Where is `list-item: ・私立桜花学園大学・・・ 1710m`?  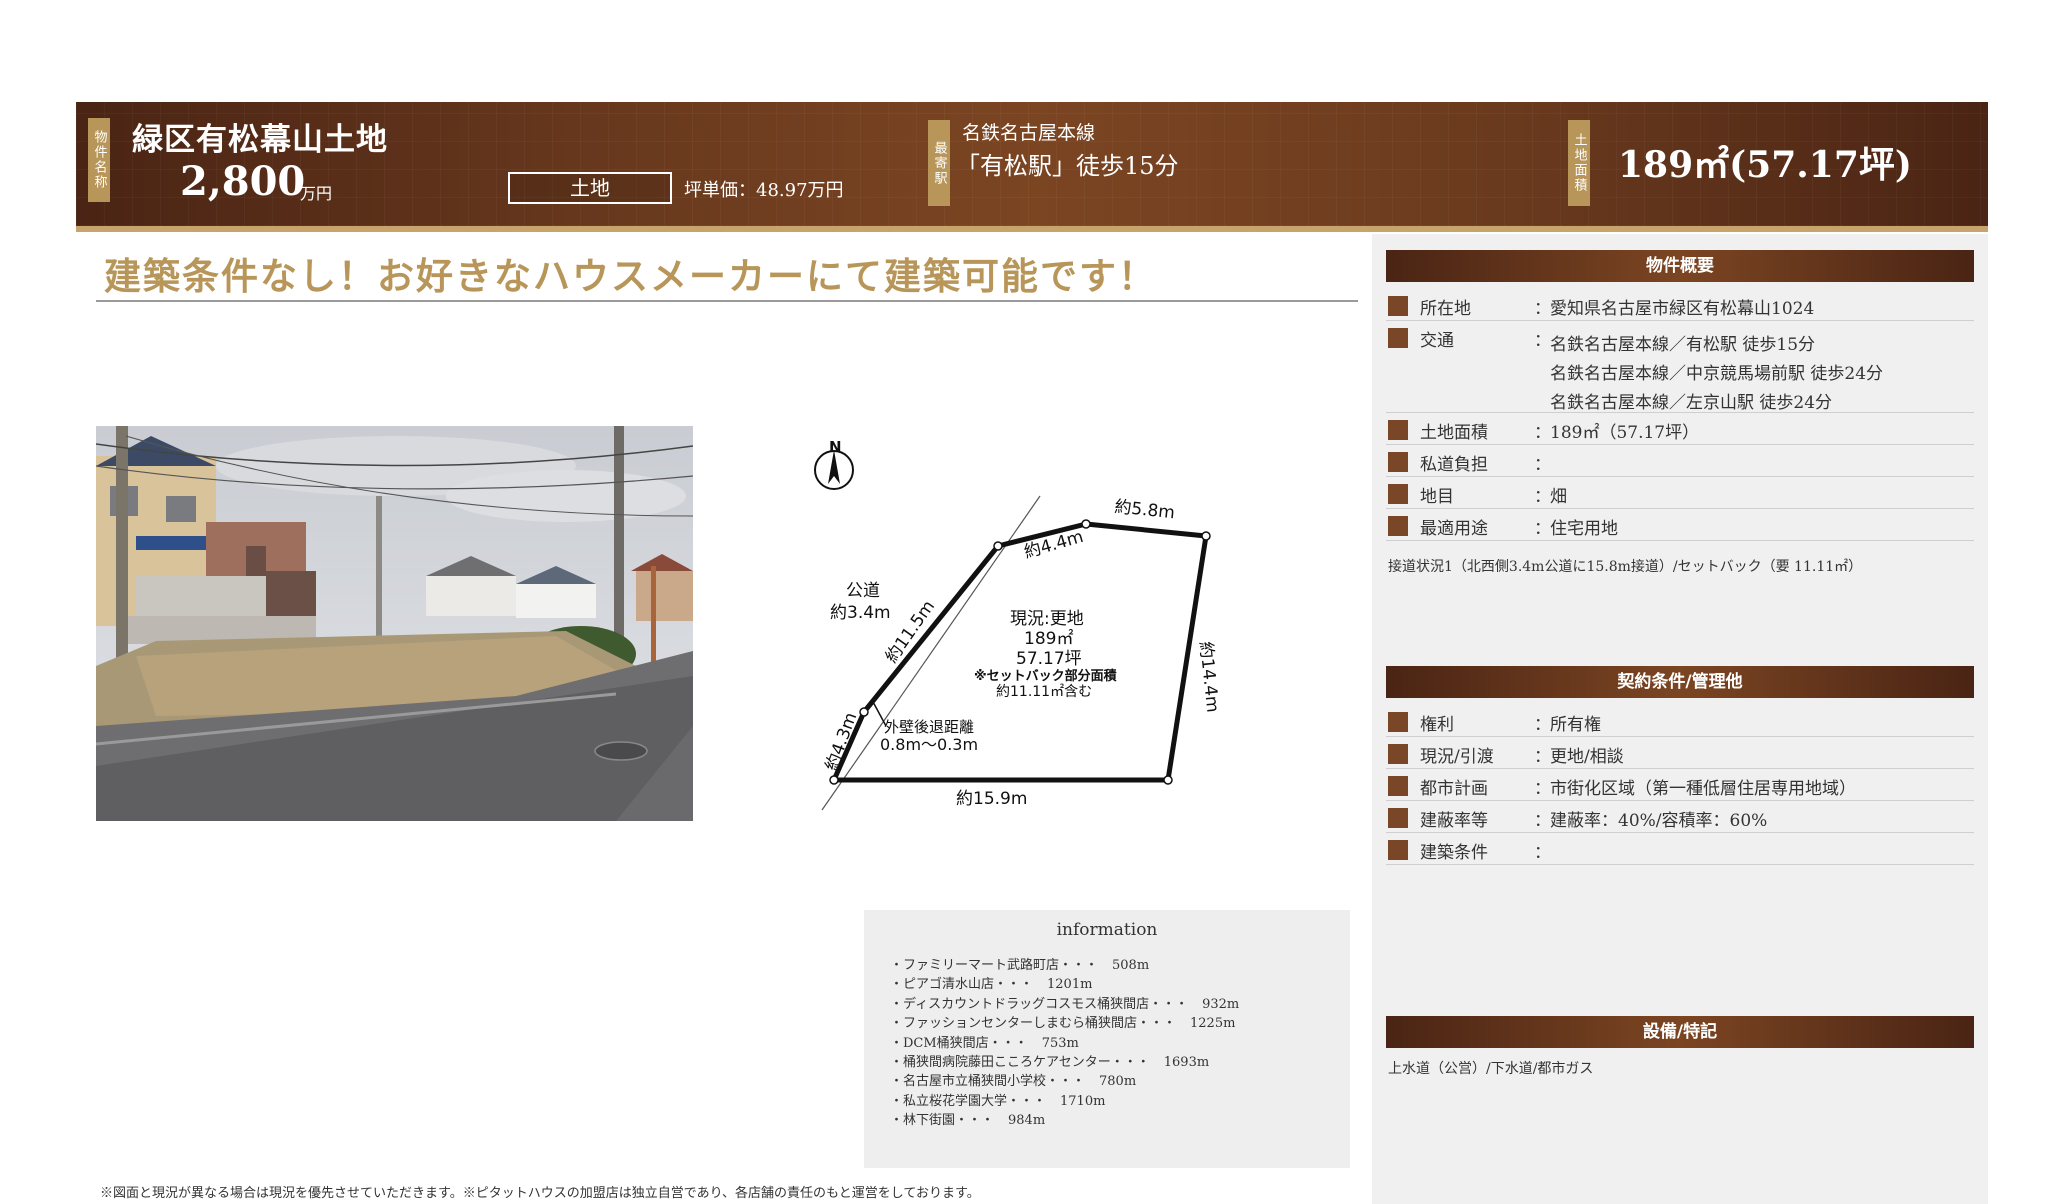 list-item: ・私立桜花学園大学・・・ 1710m is located at coordinates (998, 1101).